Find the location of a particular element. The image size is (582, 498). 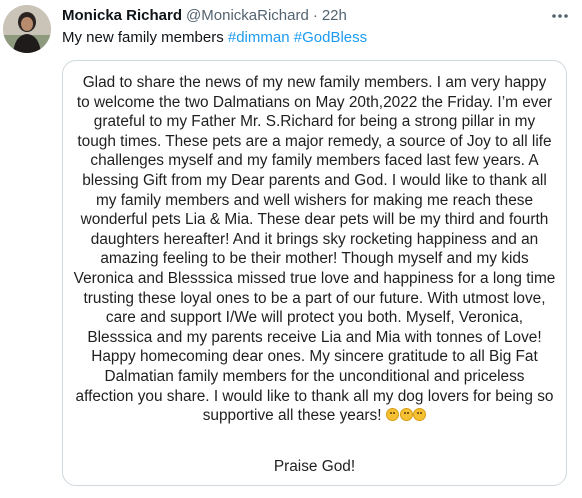

woozy-face-emoji-icon is located at coordinates (406, 415).